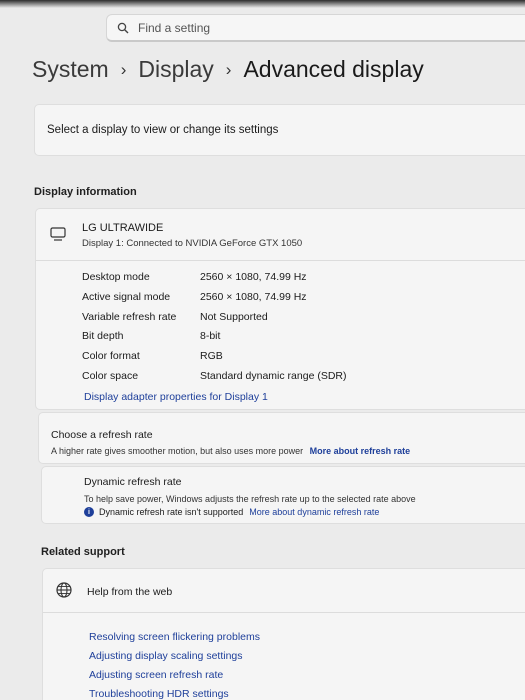  What do you see at coordinates (83, 552) in the screenshot?
I see `related-support-heading: Related support` at bounding box center [83, 552].